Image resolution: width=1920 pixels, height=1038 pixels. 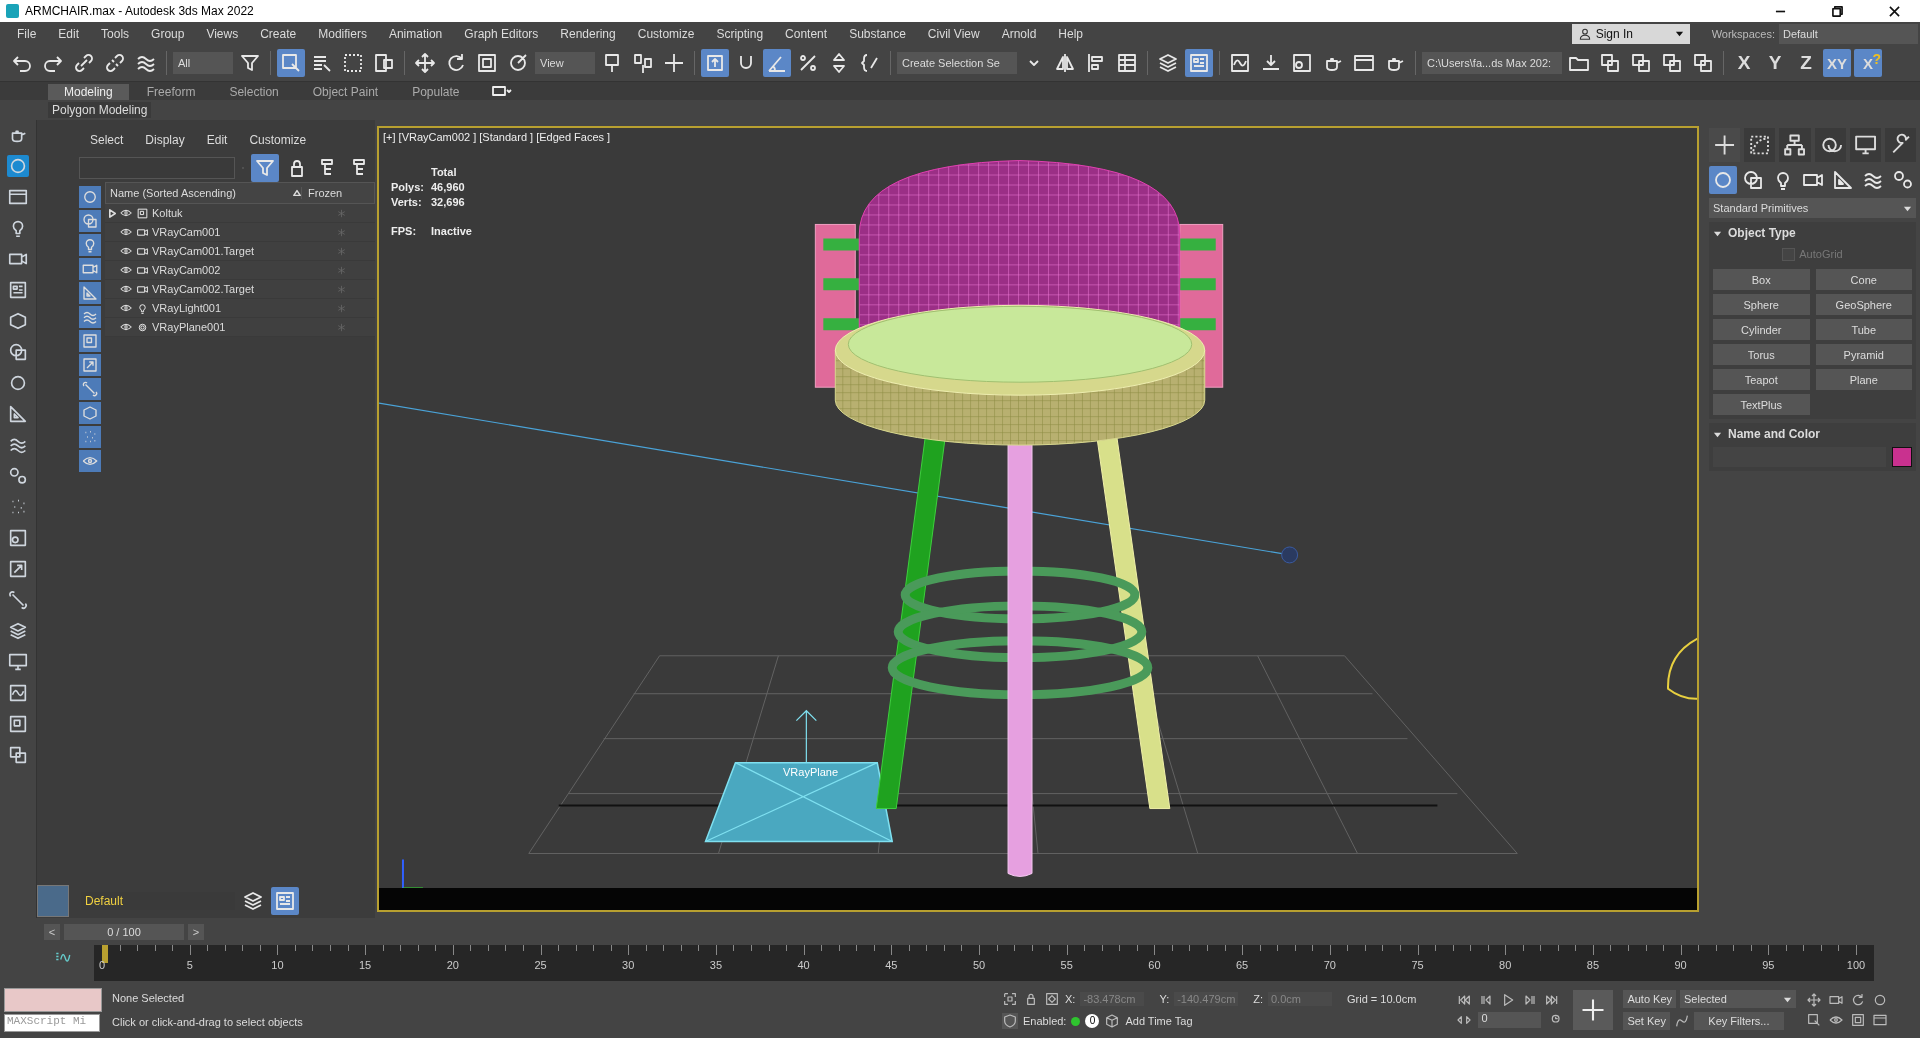 I want to click on menu-item: Arnold, so click(x=1019, y=33).